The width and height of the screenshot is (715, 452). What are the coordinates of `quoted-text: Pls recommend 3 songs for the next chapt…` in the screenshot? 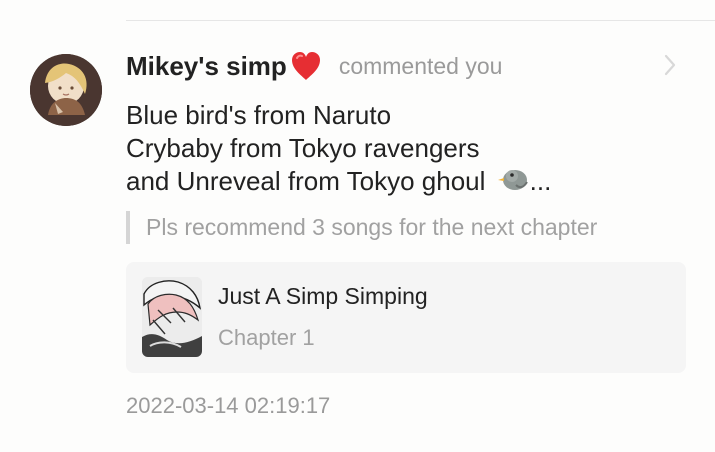 It's located at (361, 227).